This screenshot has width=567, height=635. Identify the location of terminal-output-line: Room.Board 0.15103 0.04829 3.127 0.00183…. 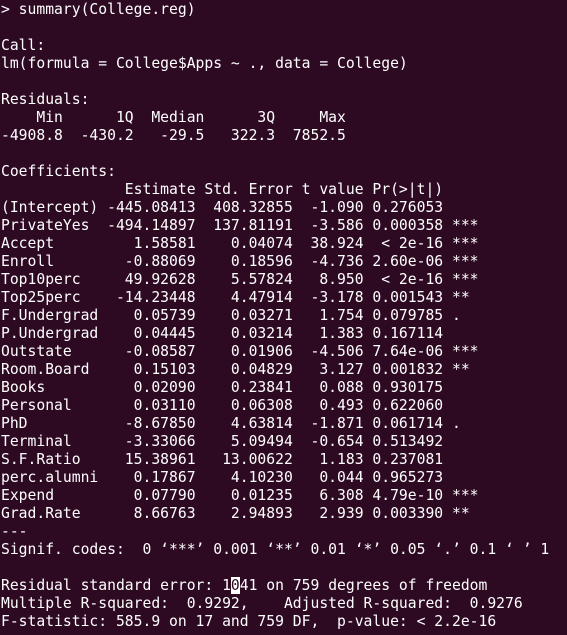
(240, 369).